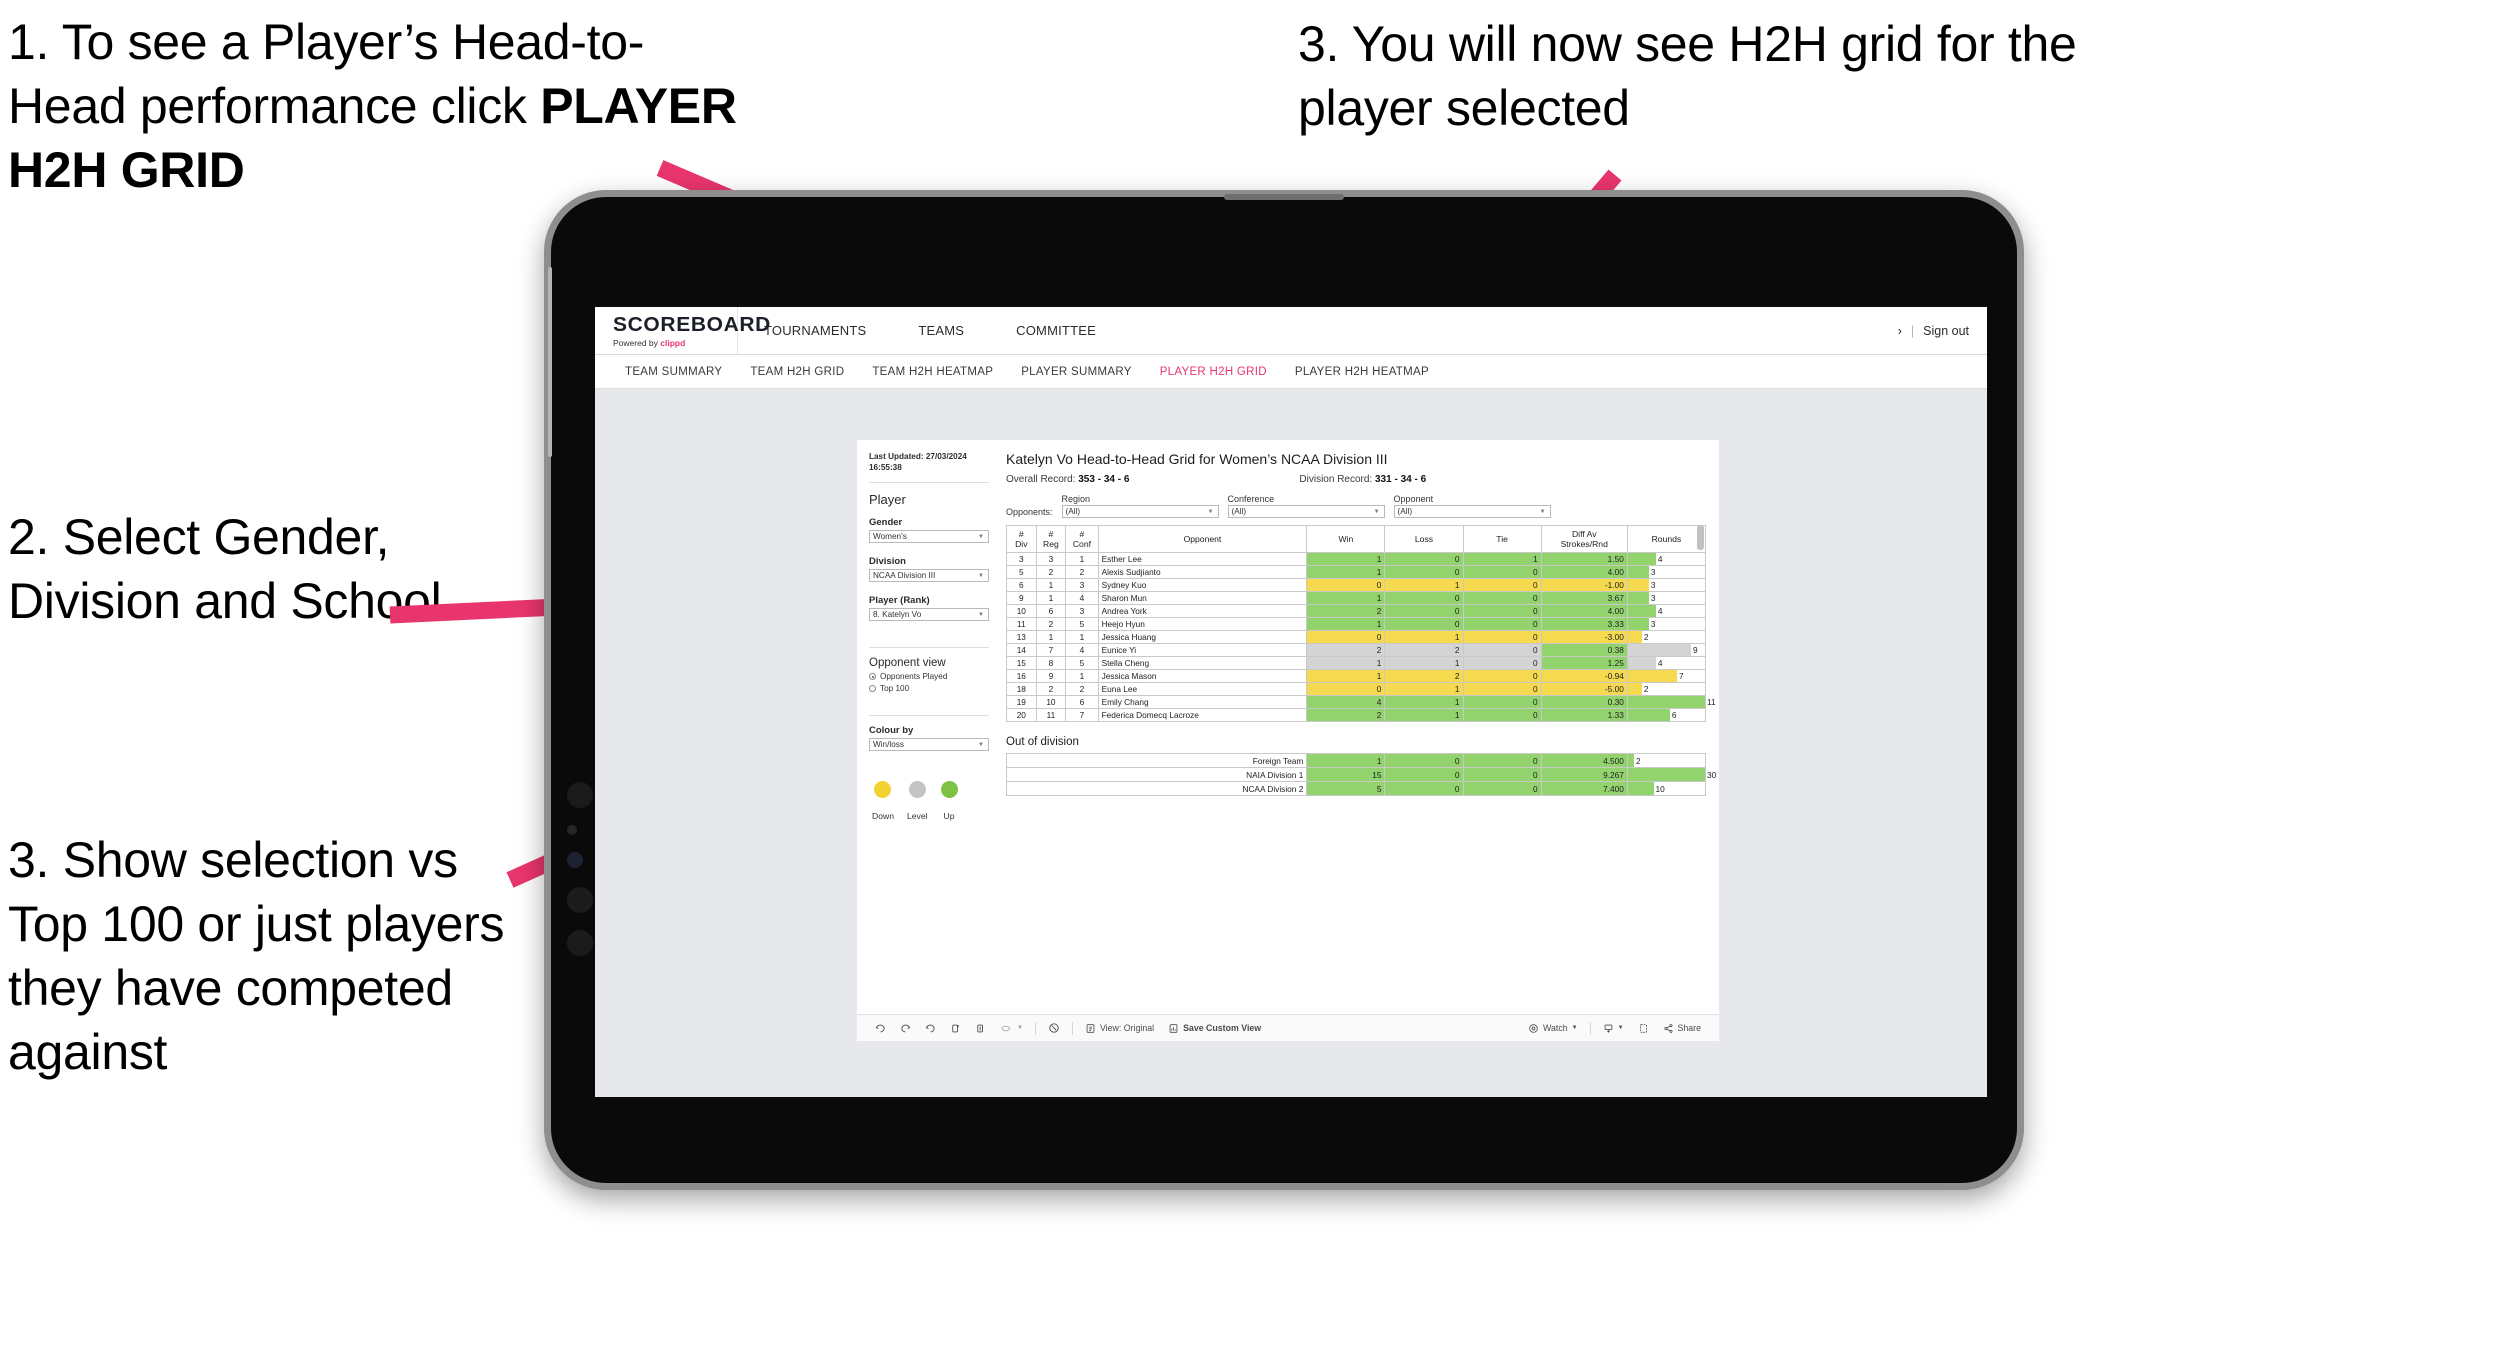 Image resolution: width=2512 pixels, height=1352 pixels. Describe the element at coordinates (1613, 1028) in the screenshot. I see `download-button: ▼` at that location.